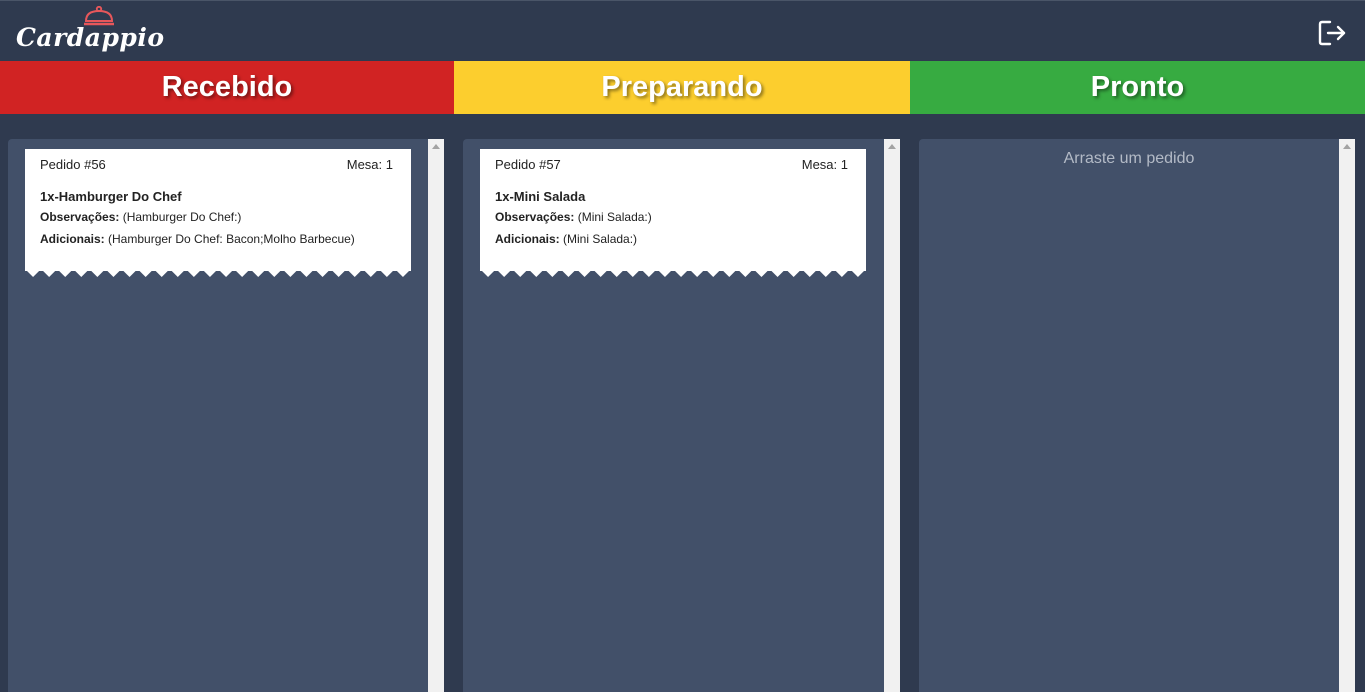  What do you see at coordinates (180, 217) in the screenshot?
I see `observations-value: (Hamburger Do Chef:)` at bounding box center [180, 217].